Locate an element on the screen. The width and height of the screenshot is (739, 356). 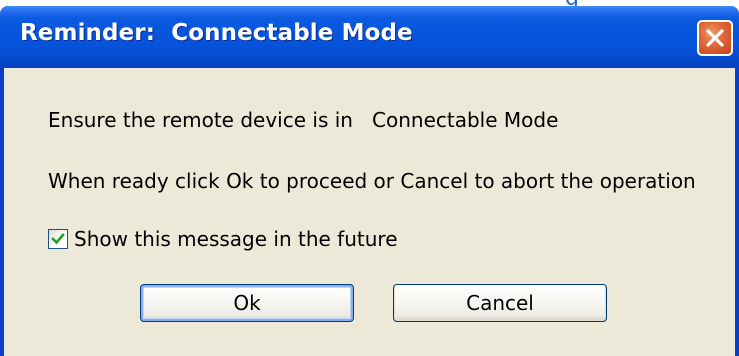
cancel-button: Cancel is located at coordinates (500, 303).